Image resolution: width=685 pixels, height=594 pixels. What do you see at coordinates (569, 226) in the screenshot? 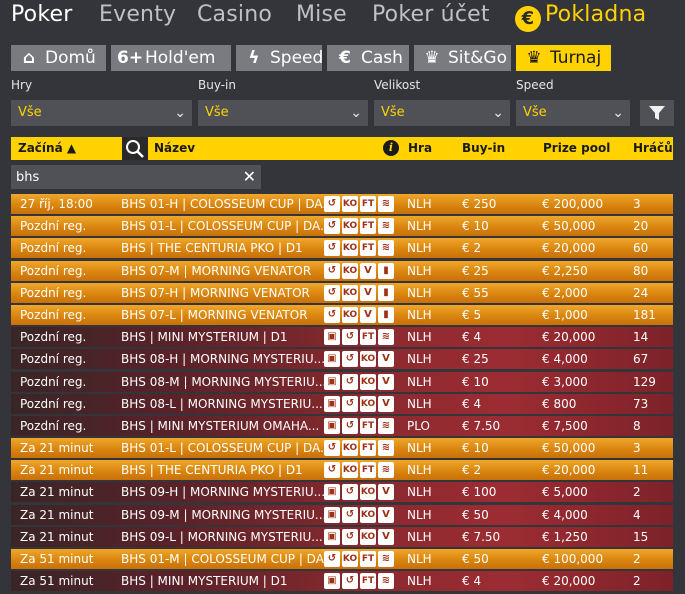
I see `row-prize-pool: € 50,000` at bounding box center [569, 226].